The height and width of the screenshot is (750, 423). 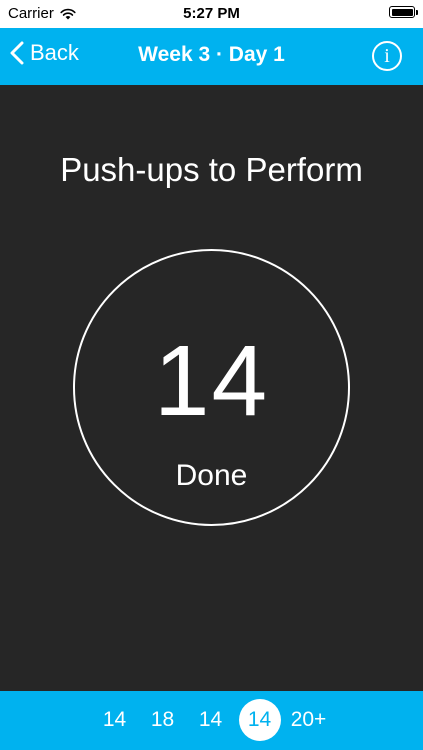 I want to click on set-list: 14 18 14 14 20+, so click(x=211, y=720).